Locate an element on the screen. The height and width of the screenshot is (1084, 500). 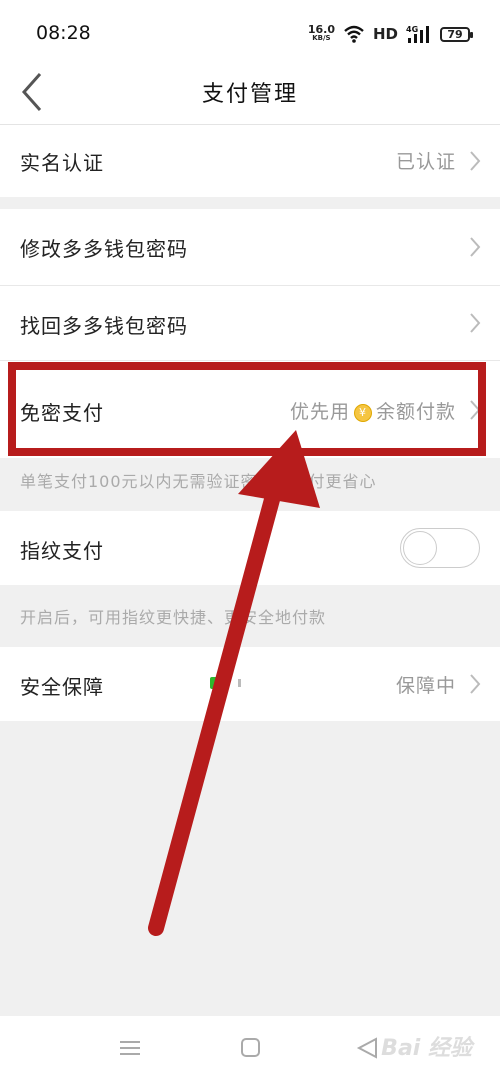
signal-icon: 4G is located at coordinates (417, 34).